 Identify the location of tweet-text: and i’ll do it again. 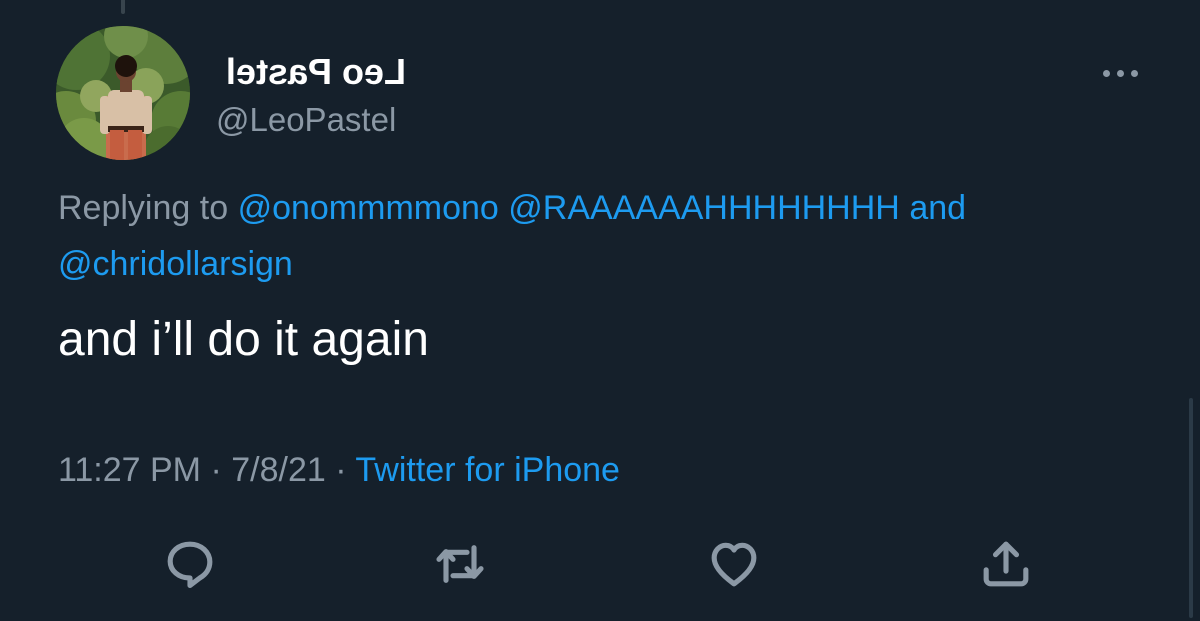
(243, 339).